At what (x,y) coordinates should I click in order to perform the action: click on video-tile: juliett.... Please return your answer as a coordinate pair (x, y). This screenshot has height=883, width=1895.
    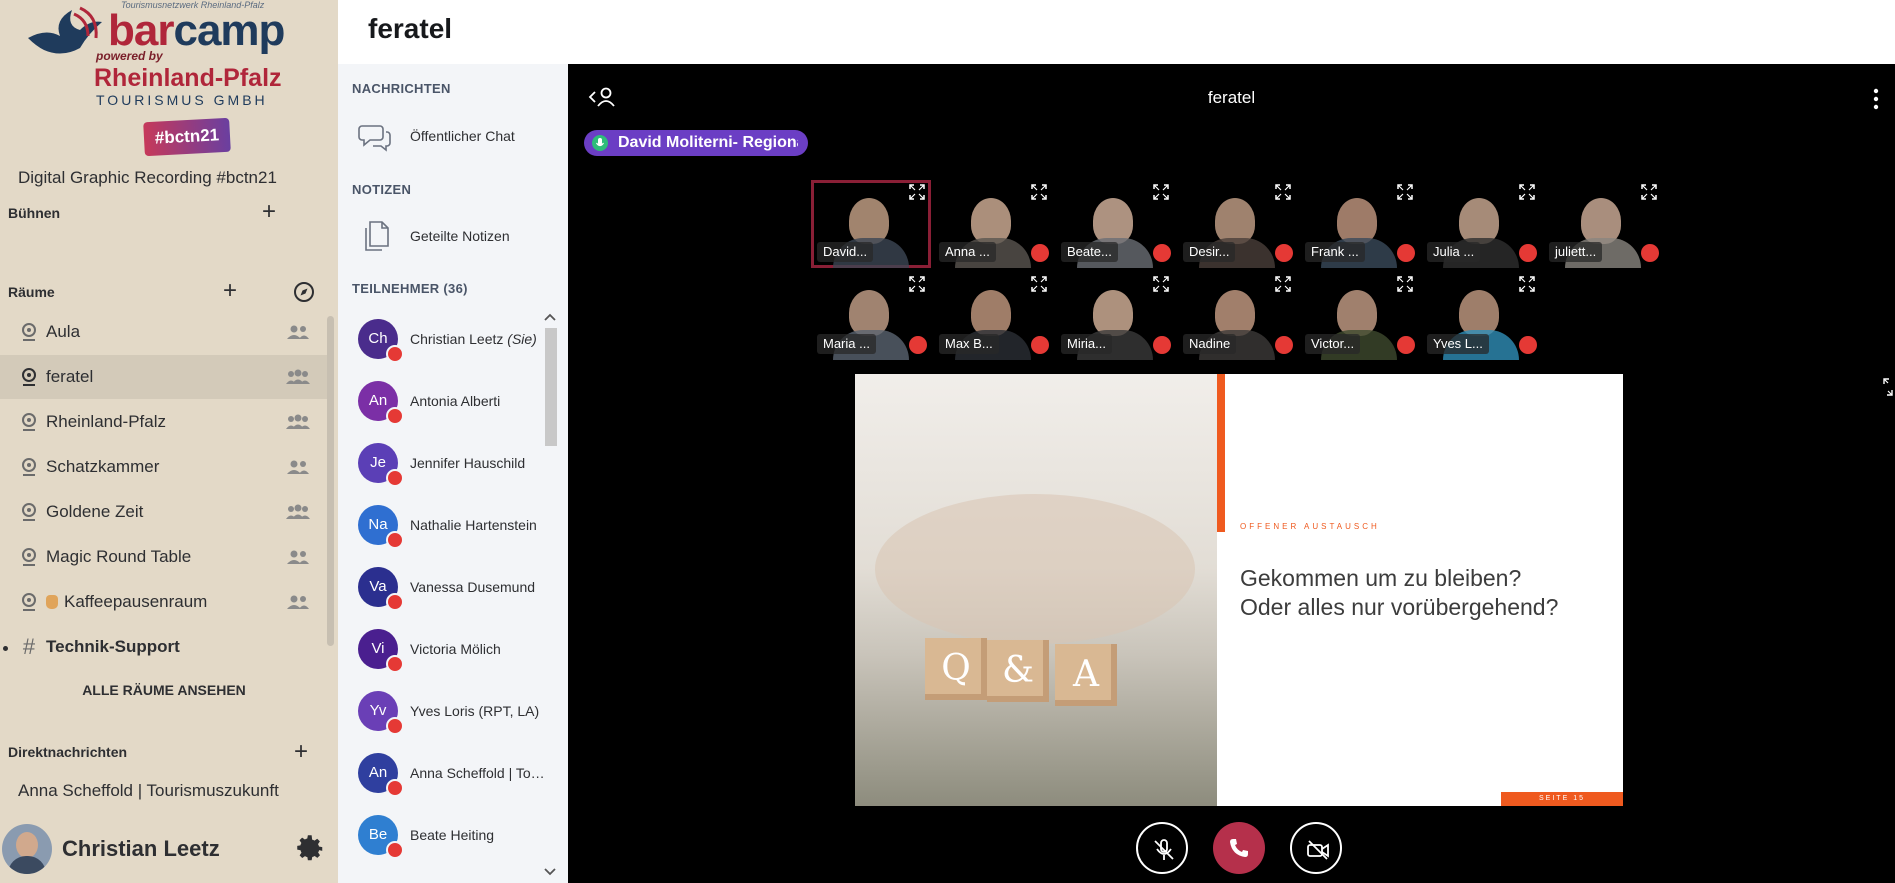
    Looking at the image, I should click on (1603, 224).